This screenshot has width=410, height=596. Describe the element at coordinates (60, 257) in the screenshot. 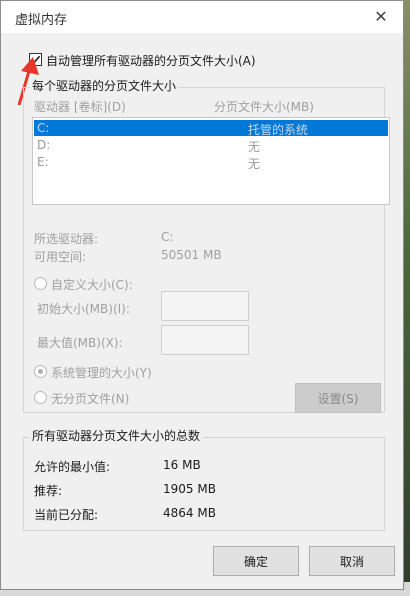

I see `free-space-label: 可用空间:` at that location.